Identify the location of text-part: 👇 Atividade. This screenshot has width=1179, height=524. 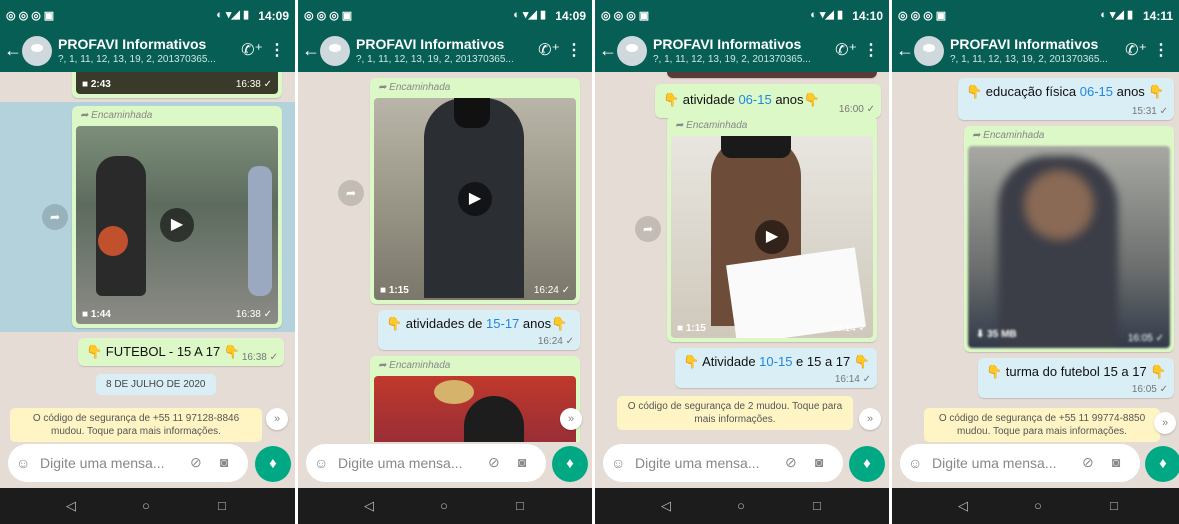
(721, 361).